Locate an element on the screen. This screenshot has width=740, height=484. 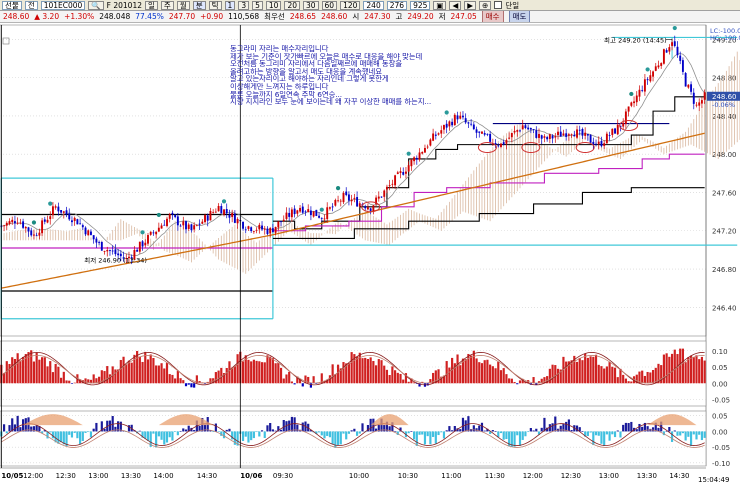
interval-120-button: 120 is located at coordinates (350, 5).